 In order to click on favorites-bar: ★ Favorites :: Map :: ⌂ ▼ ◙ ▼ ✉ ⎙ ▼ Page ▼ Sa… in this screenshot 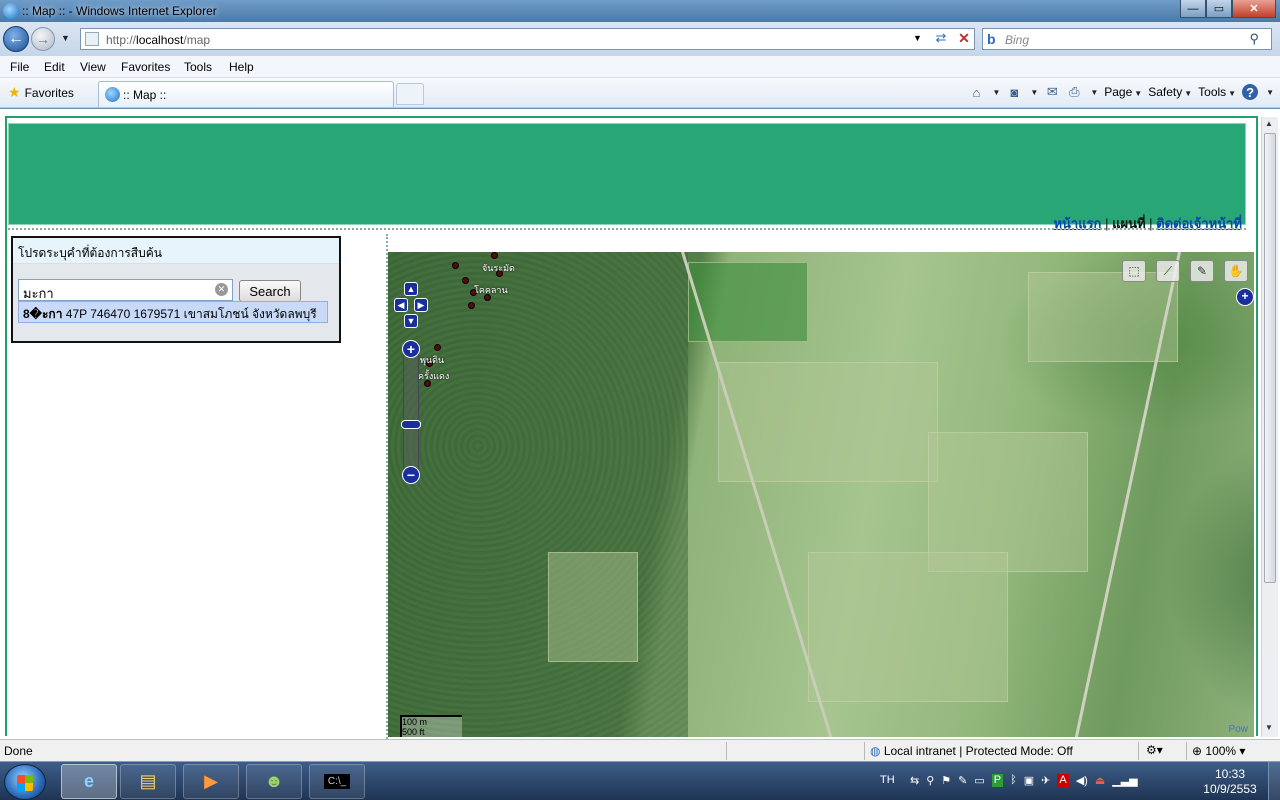, I will do `click(640, 93)`.